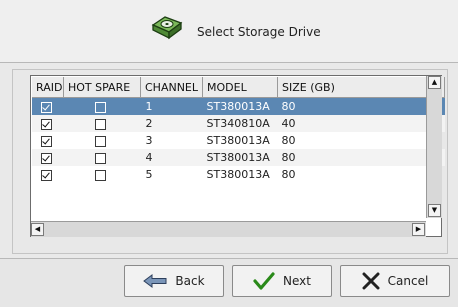 The height and width of the screenshot is (307, 458). I want to click on back-button-label: Back, so click(190, 281).